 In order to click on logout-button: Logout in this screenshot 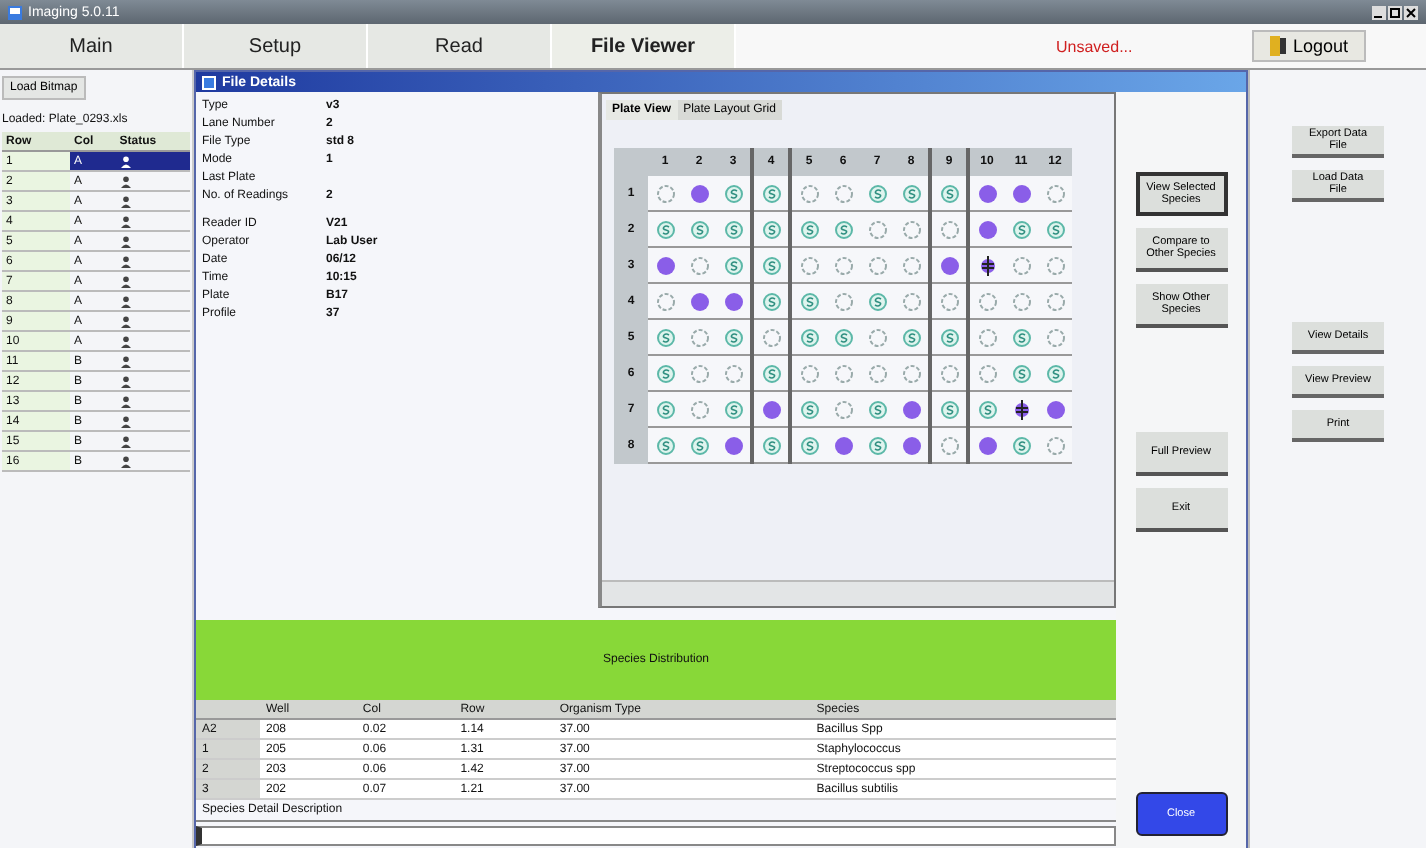, I will do `click(1309, 46)`.